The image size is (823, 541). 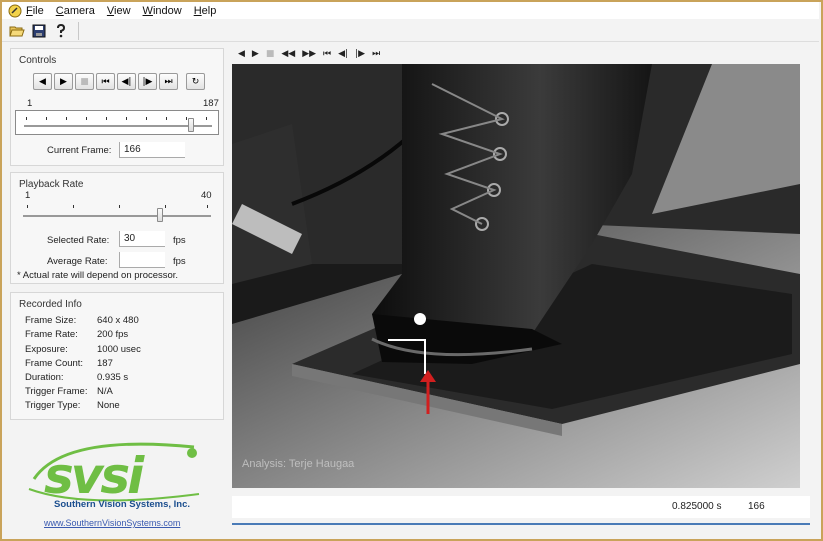 What do you see at coordinates (410, 31) in the screenshot?
I see `main-toolbar` at bounding box center [410, 31].